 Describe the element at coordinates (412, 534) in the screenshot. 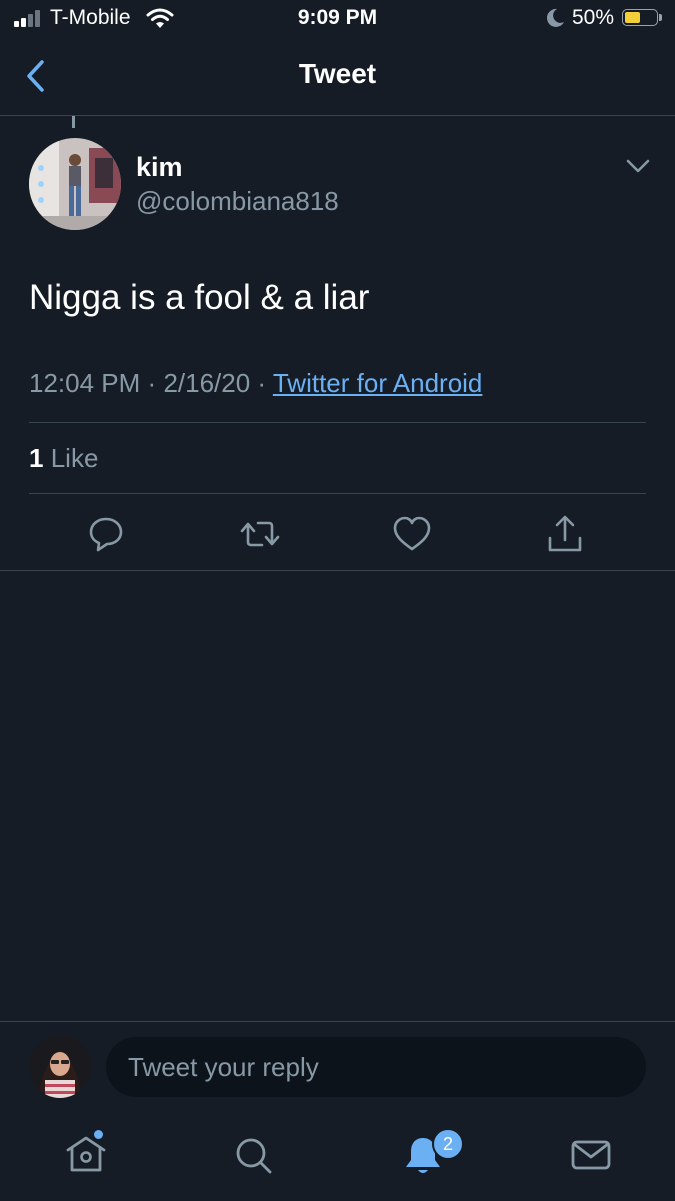

I see `like-icon` at that location.